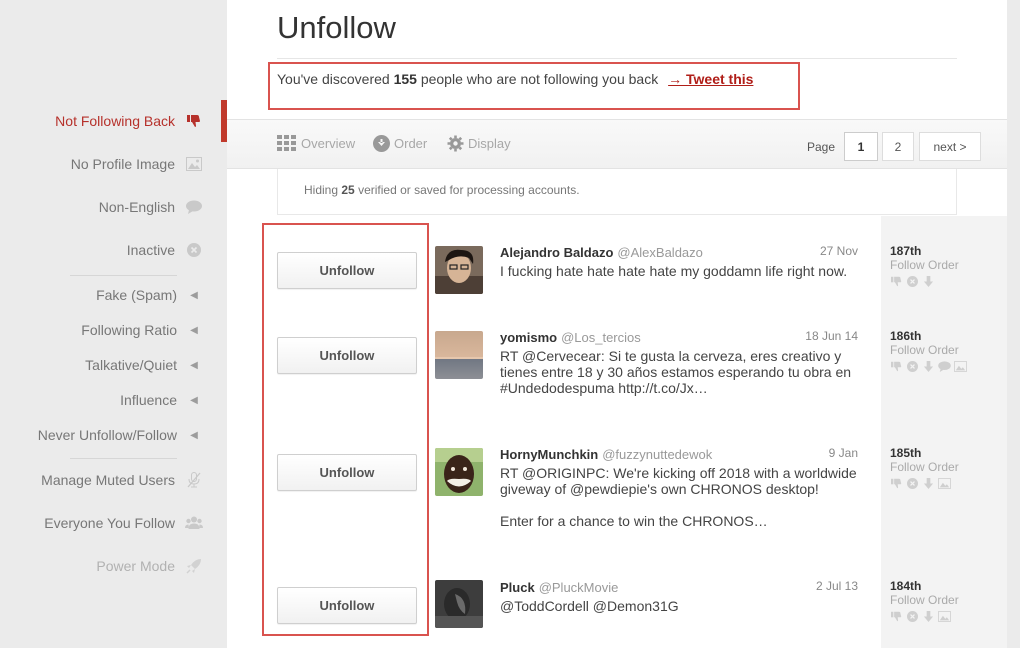 The width and height of the screenshot is (1020, 648). What do you see at coordinates (286, 143) in the screenshot?
I see `grid-icon` at bounding box center [286, 143].